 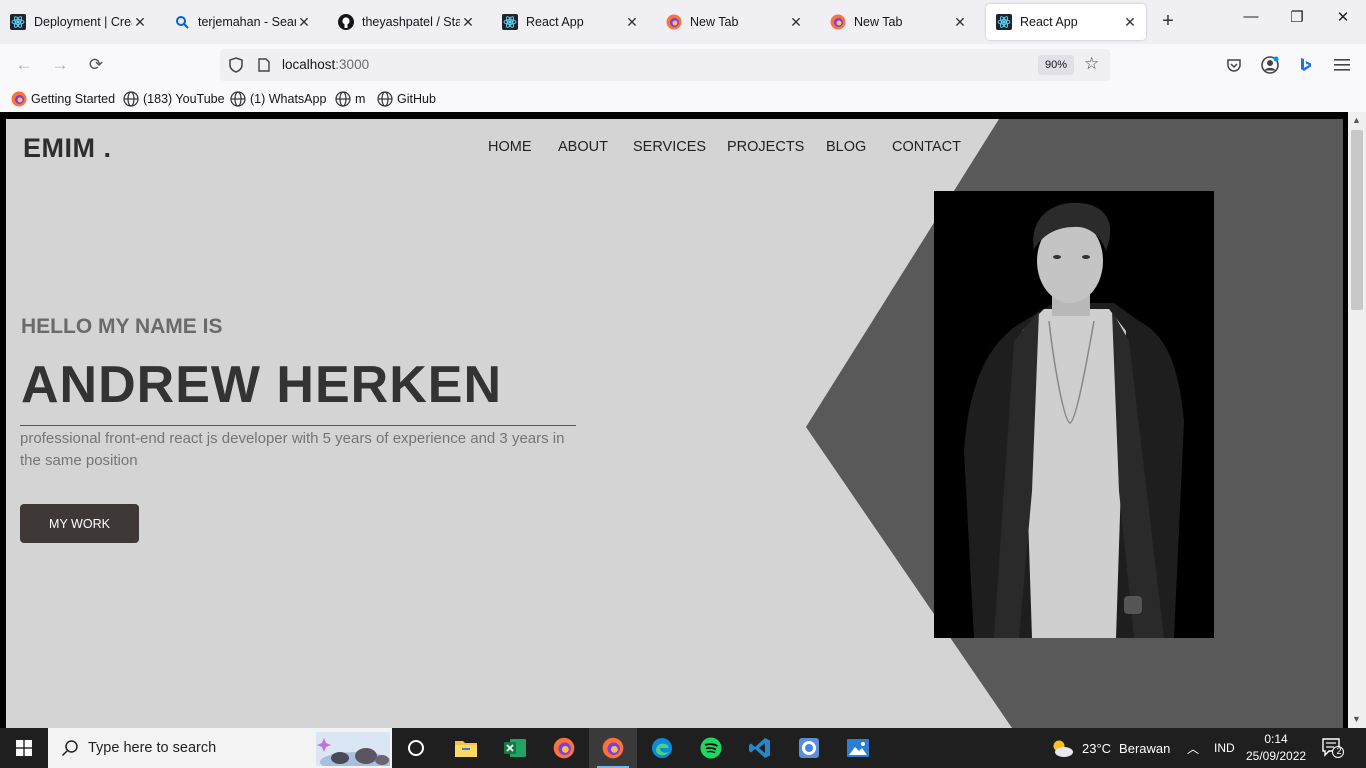 I want to click on windows-logo-icon, so click(x=24, y=748).